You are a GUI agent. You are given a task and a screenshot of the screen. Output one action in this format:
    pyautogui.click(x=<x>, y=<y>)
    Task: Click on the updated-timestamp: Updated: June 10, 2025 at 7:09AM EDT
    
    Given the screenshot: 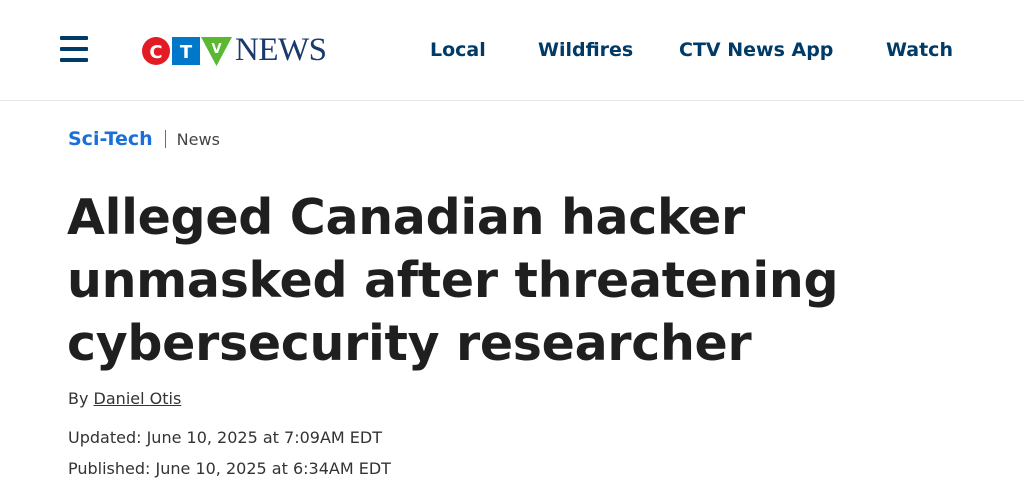 What is the action you would take?
    pyautogui.click(x=225, y=437)
    